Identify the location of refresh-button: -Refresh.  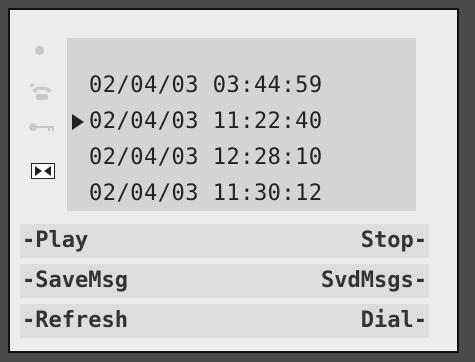
(74, 321).